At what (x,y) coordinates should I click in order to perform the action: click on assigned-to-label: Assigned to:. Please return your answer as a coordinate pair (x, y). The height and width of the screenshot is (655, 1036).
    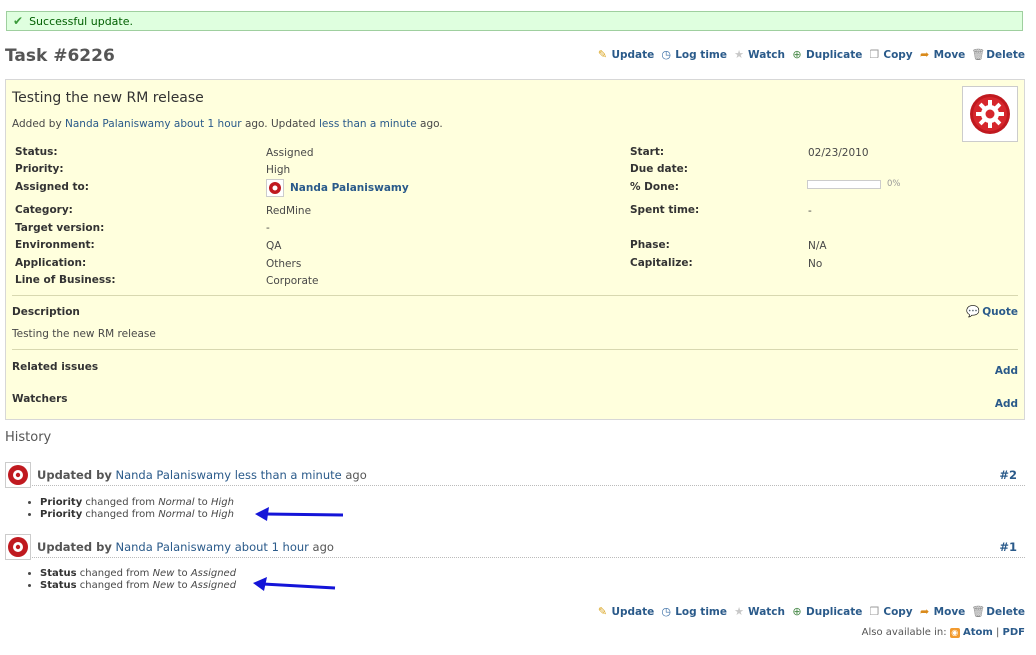
    Looking at the image, I should click on (52, 187).